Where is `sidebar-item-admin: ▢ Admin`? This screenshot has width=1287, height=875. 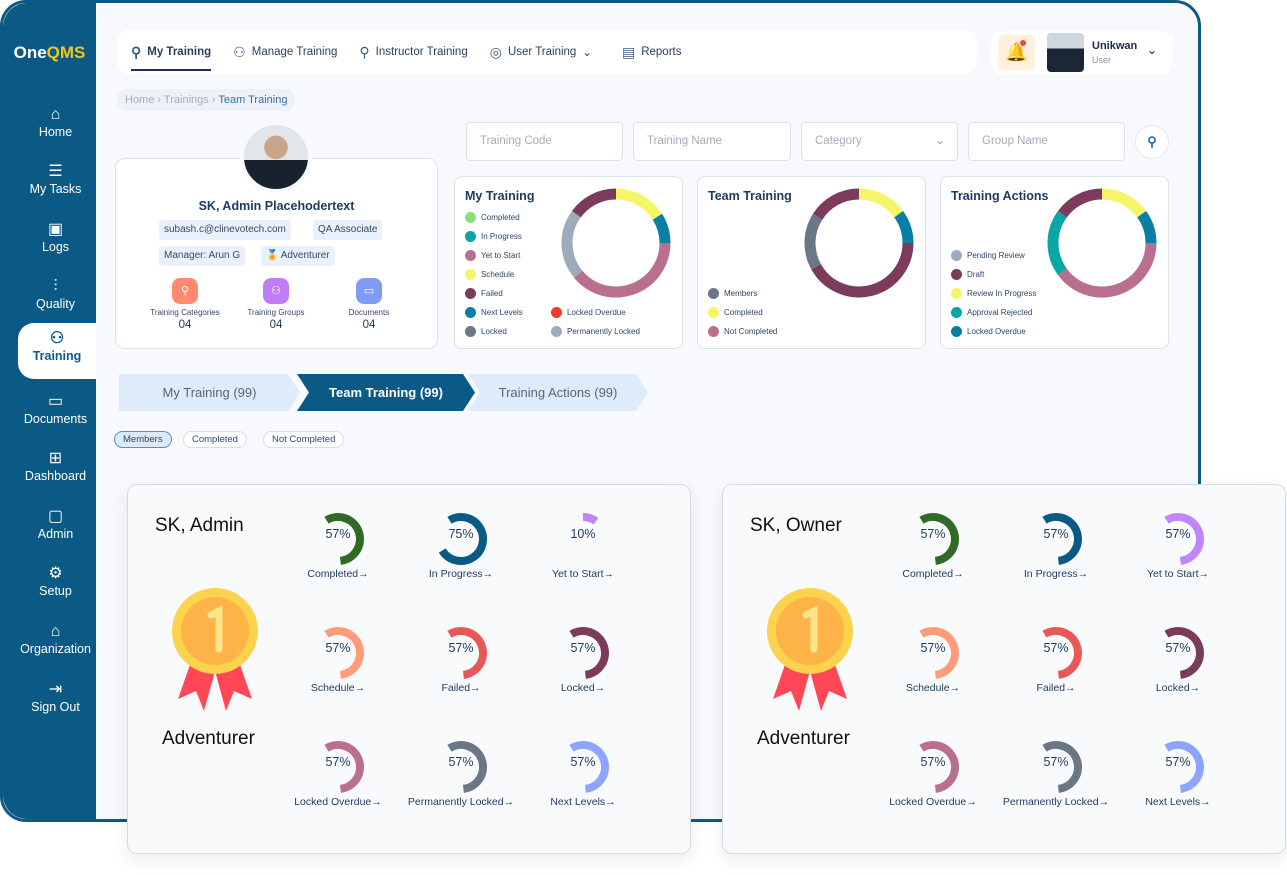 sidebar-item-admin: ▢ Admin is located at coordinates (55, 529).